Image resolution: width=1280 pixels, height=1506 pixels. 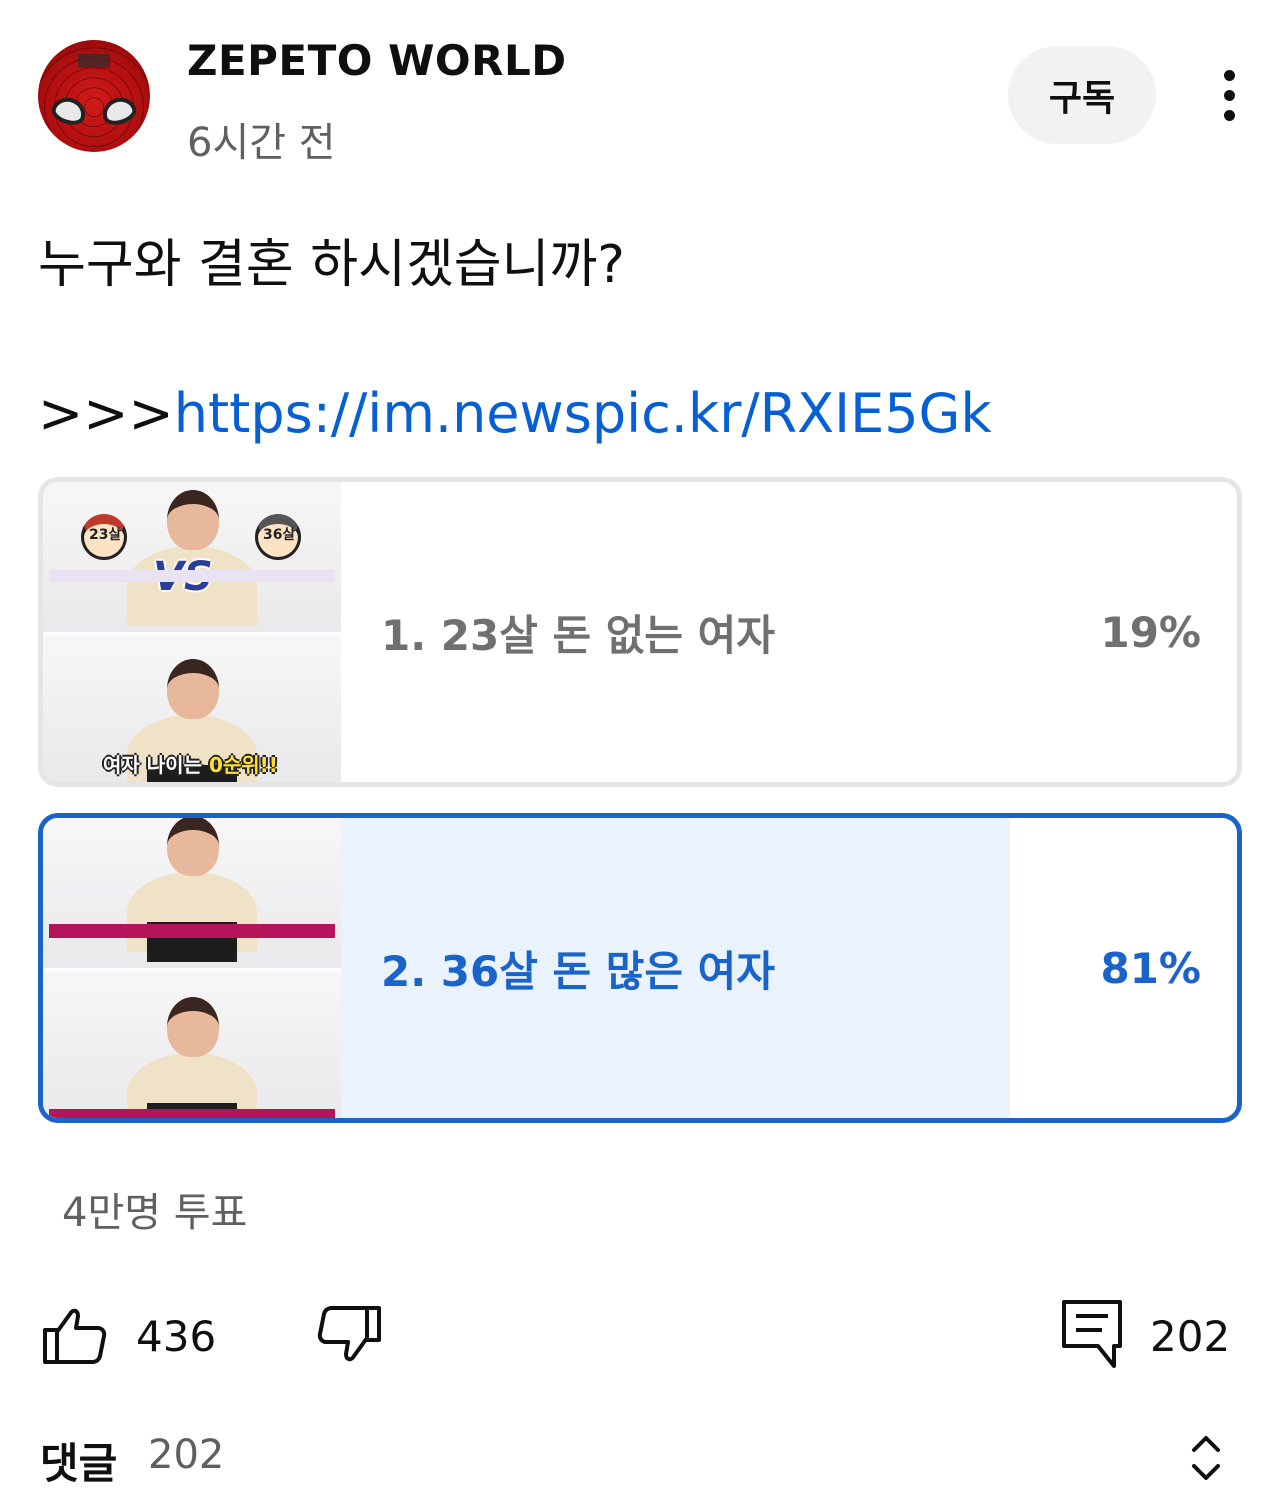 I want to click on channel-name: ZEPETO WORLD, so click(x=377, y=60).